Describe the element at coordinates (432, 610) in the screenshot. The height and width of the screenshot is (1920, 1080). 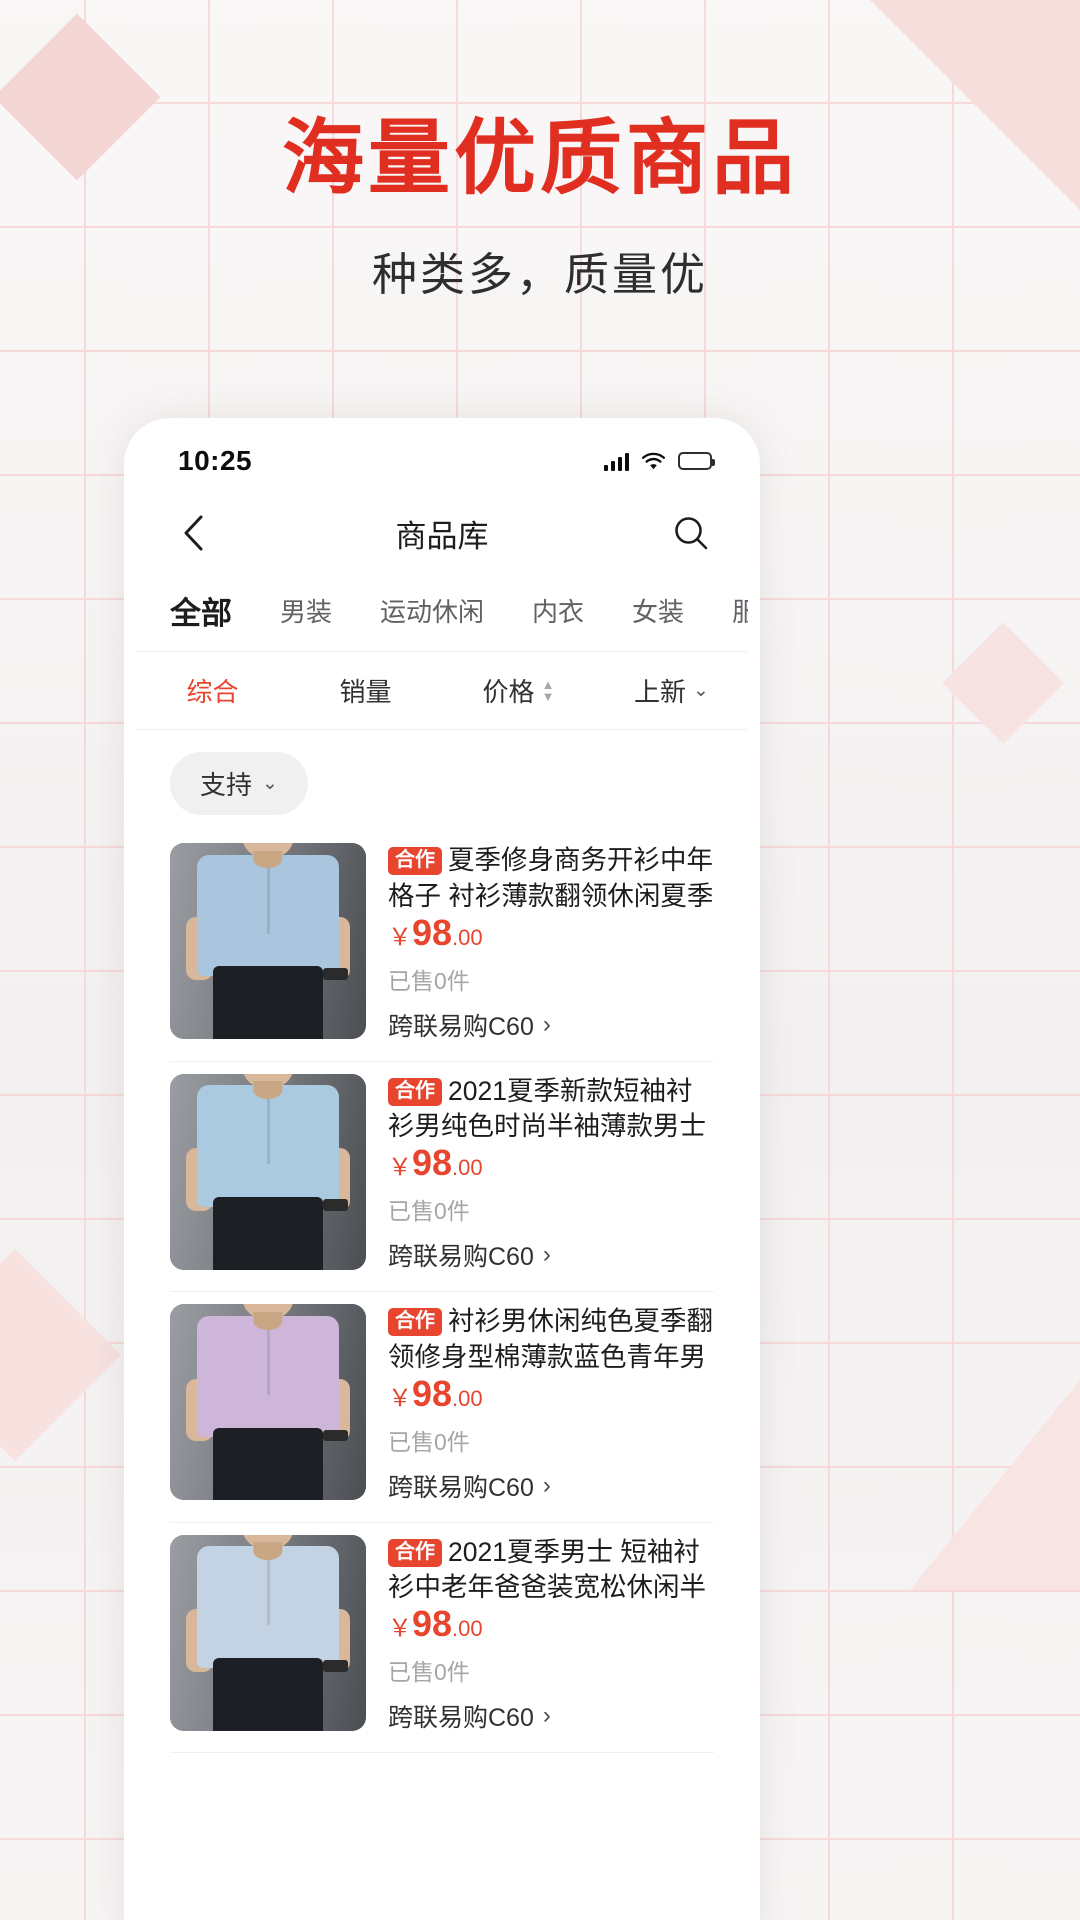
I see `category-tab-sports: 运动休闲` at that location.